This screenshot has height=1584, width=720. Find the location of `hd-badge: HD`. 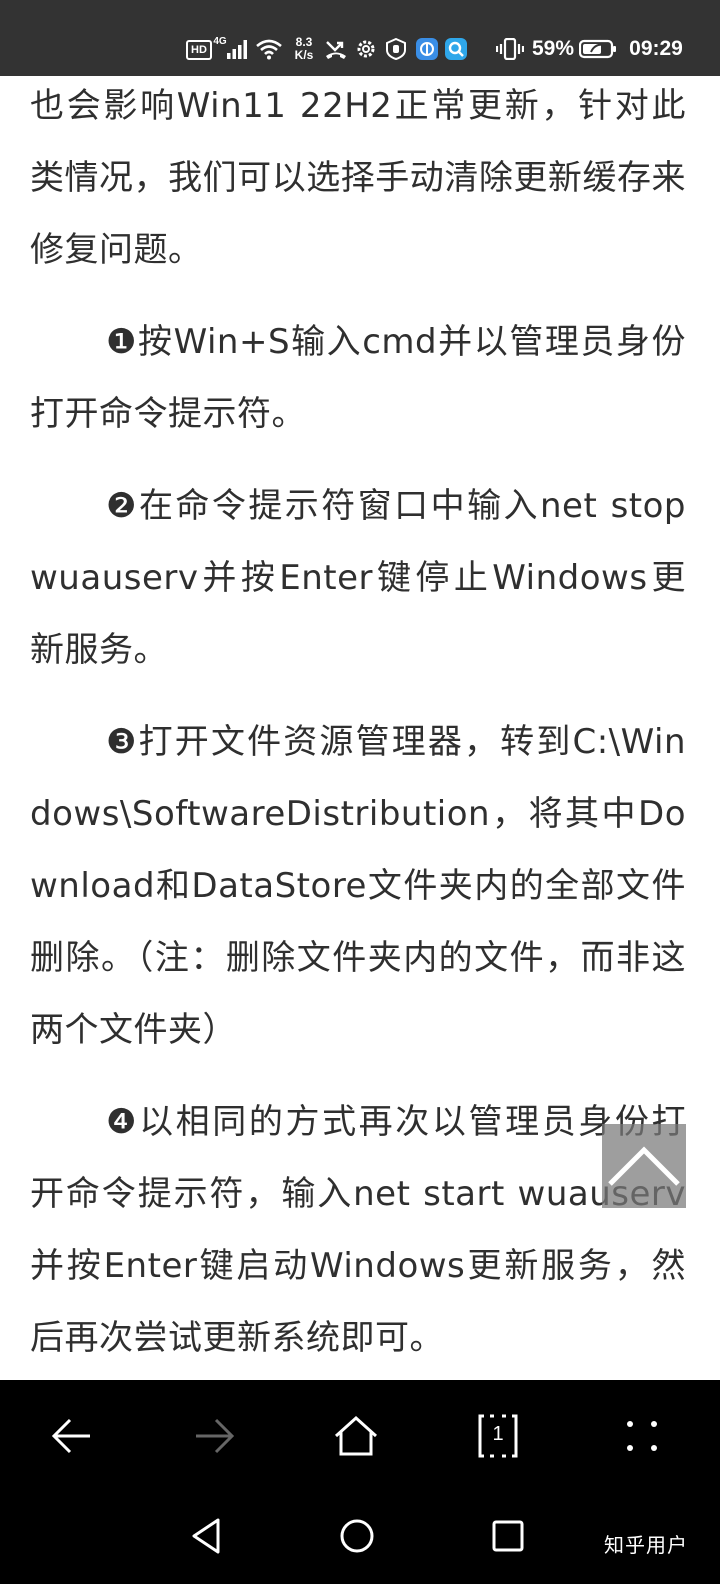

hd-badge: HD is located at coordinates (199, 50).